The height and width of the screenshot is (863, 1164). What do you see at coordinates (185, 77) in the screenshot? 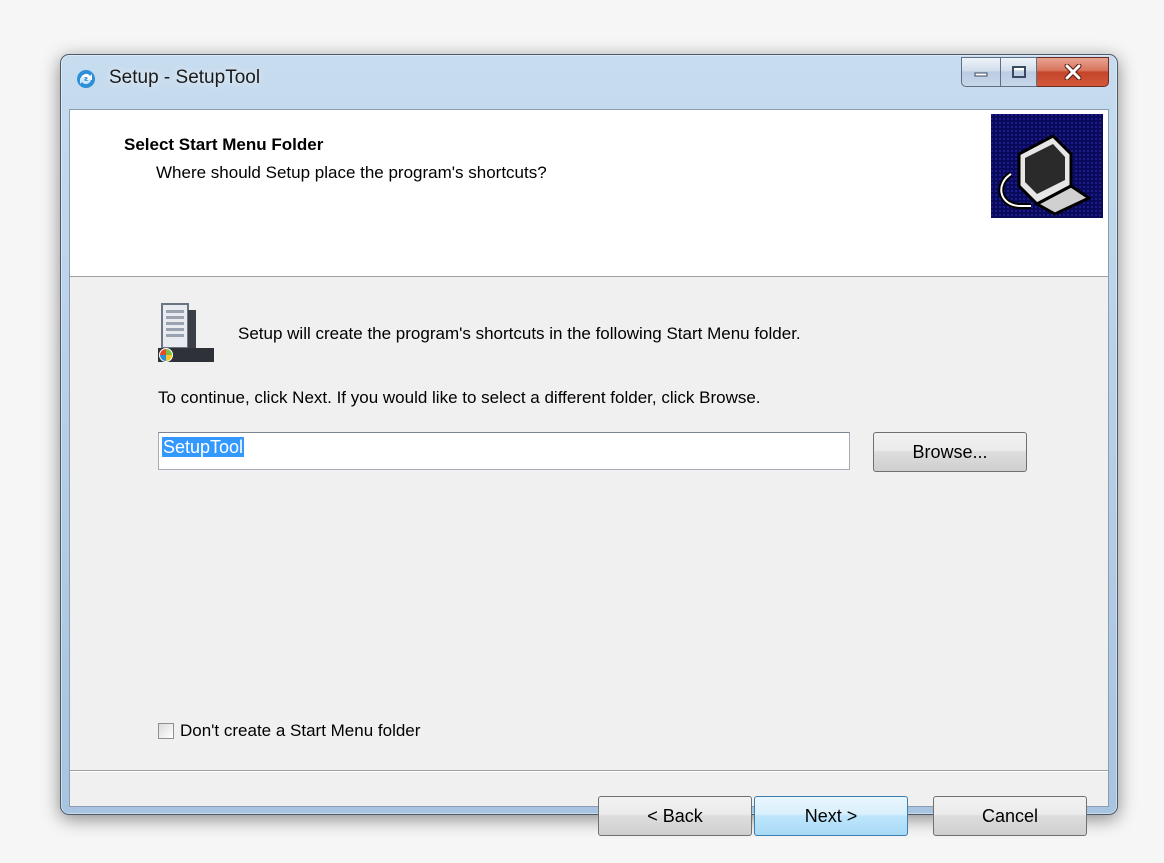
I see `window-title: Setup - SetupTool` at bounding box center [185, 77].